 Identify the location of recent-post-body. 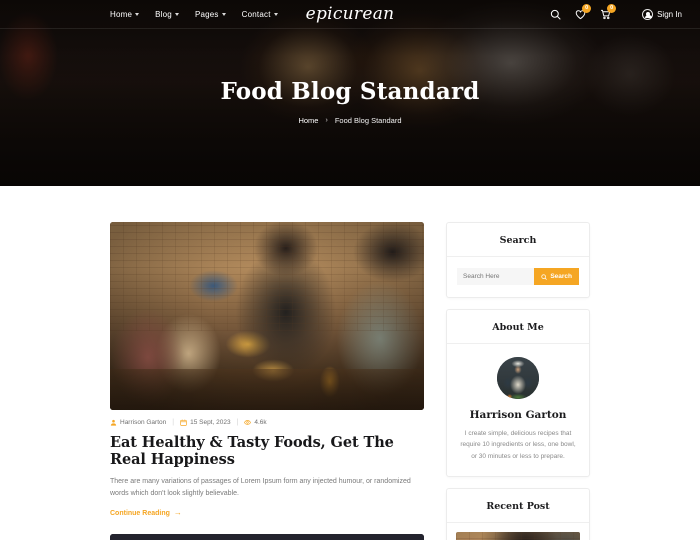
(518, 531).